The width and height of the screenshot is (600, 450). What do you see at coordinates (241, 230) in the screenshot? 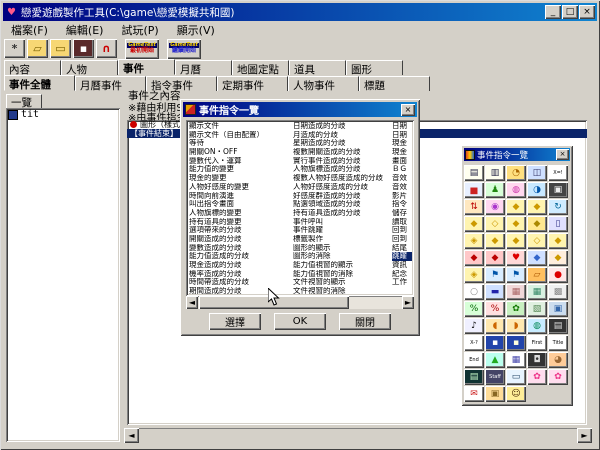
I see `command-col1: 選項帶來的分歧` at bounding box center [241, 230].